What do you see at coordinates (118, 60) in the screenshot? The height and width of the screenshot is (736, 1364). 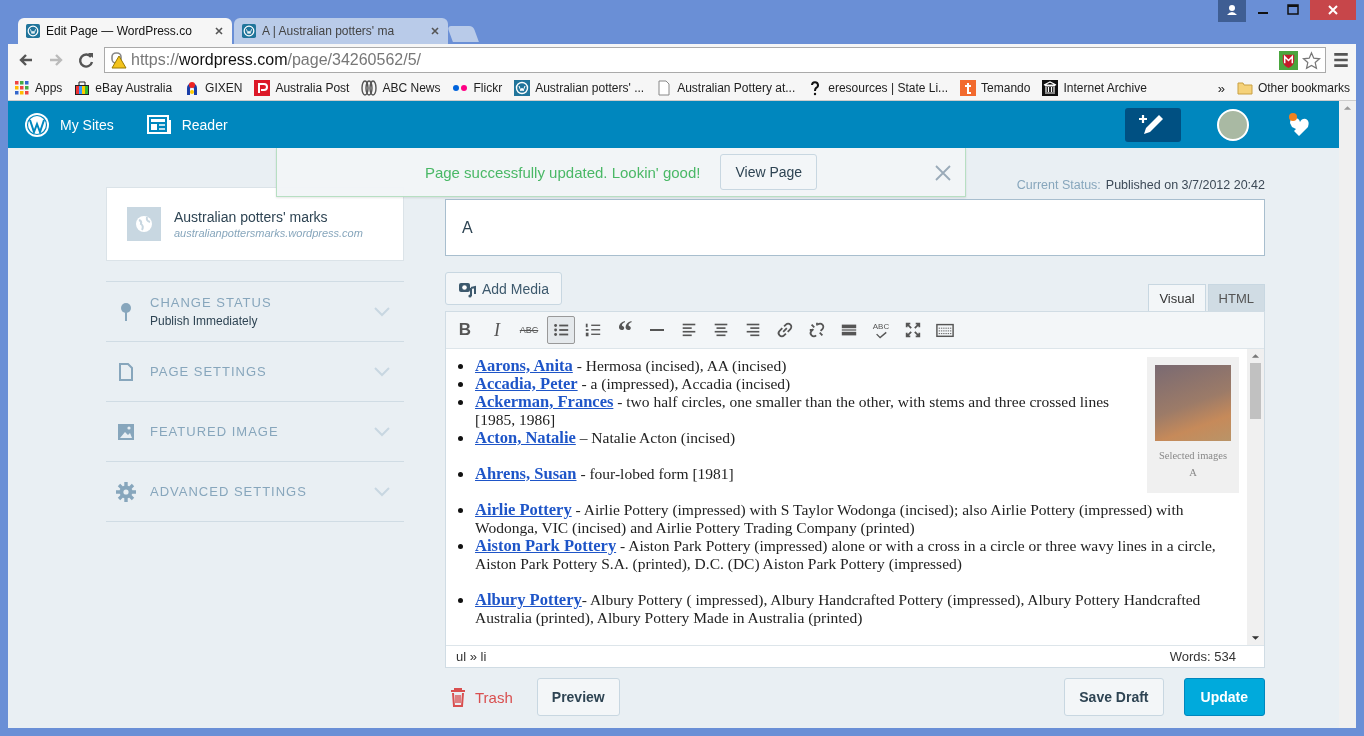 I see `warning-lock-icon` at bounding box center [118, 60].